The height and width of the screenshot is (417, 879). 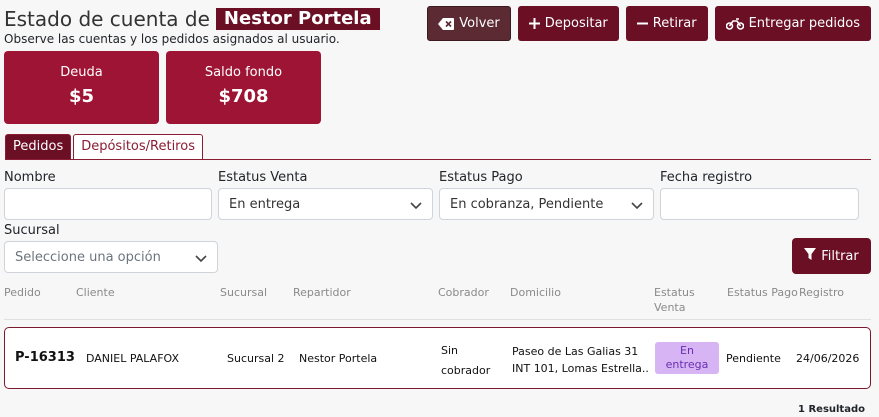 I want to click on payment-status-select: En cobranza, Pendiente, so click(x=546, y=204).